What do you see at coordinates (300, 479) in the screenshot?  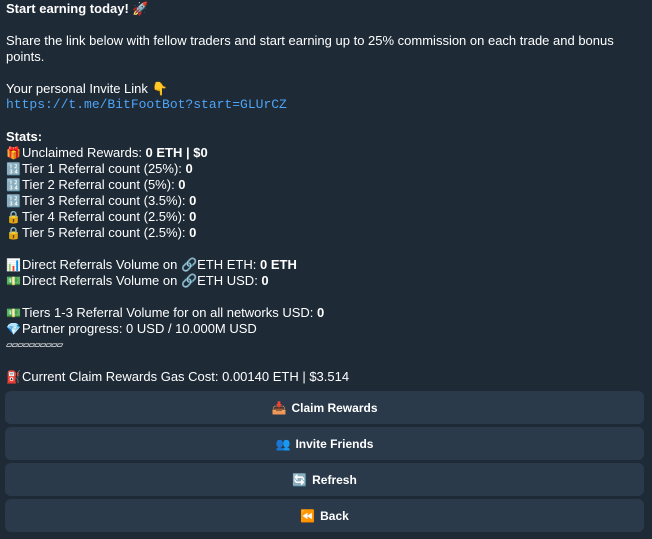 I see `refresh-icon: 🔄` at bounding box center [300, 479].